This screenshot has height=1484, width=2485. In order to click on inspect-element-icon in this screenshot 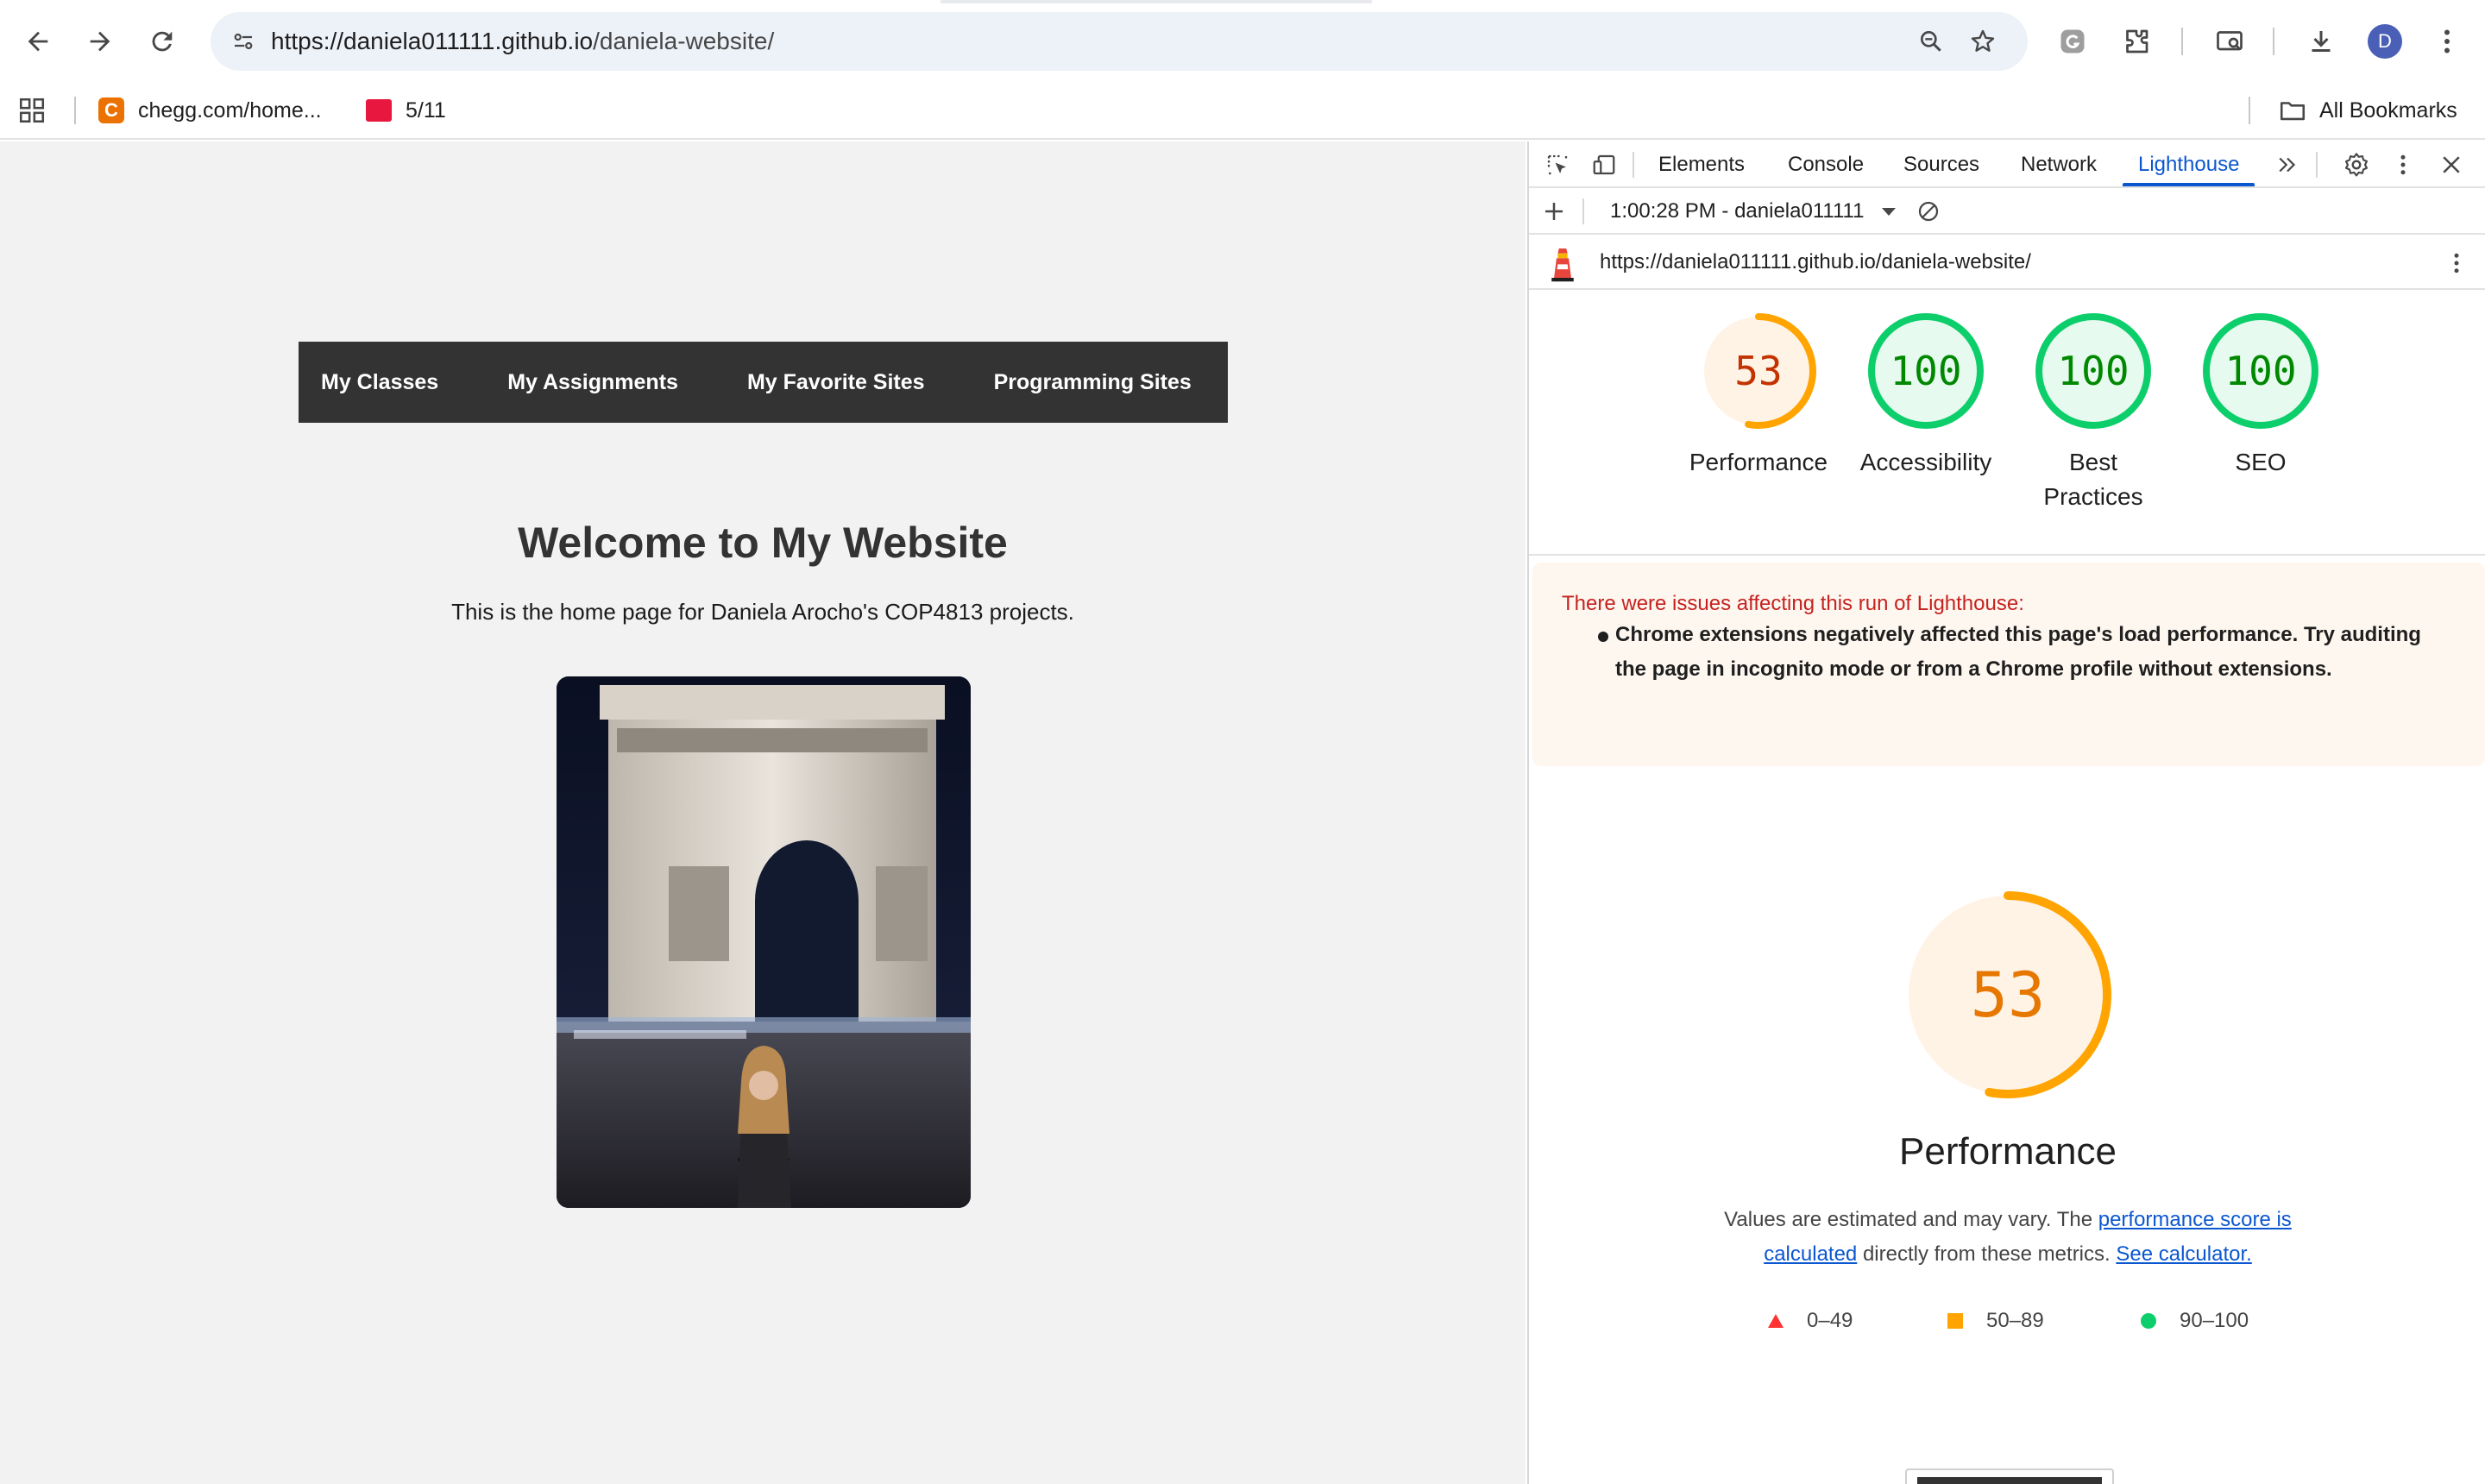, I will do `click(1557, 164)`.